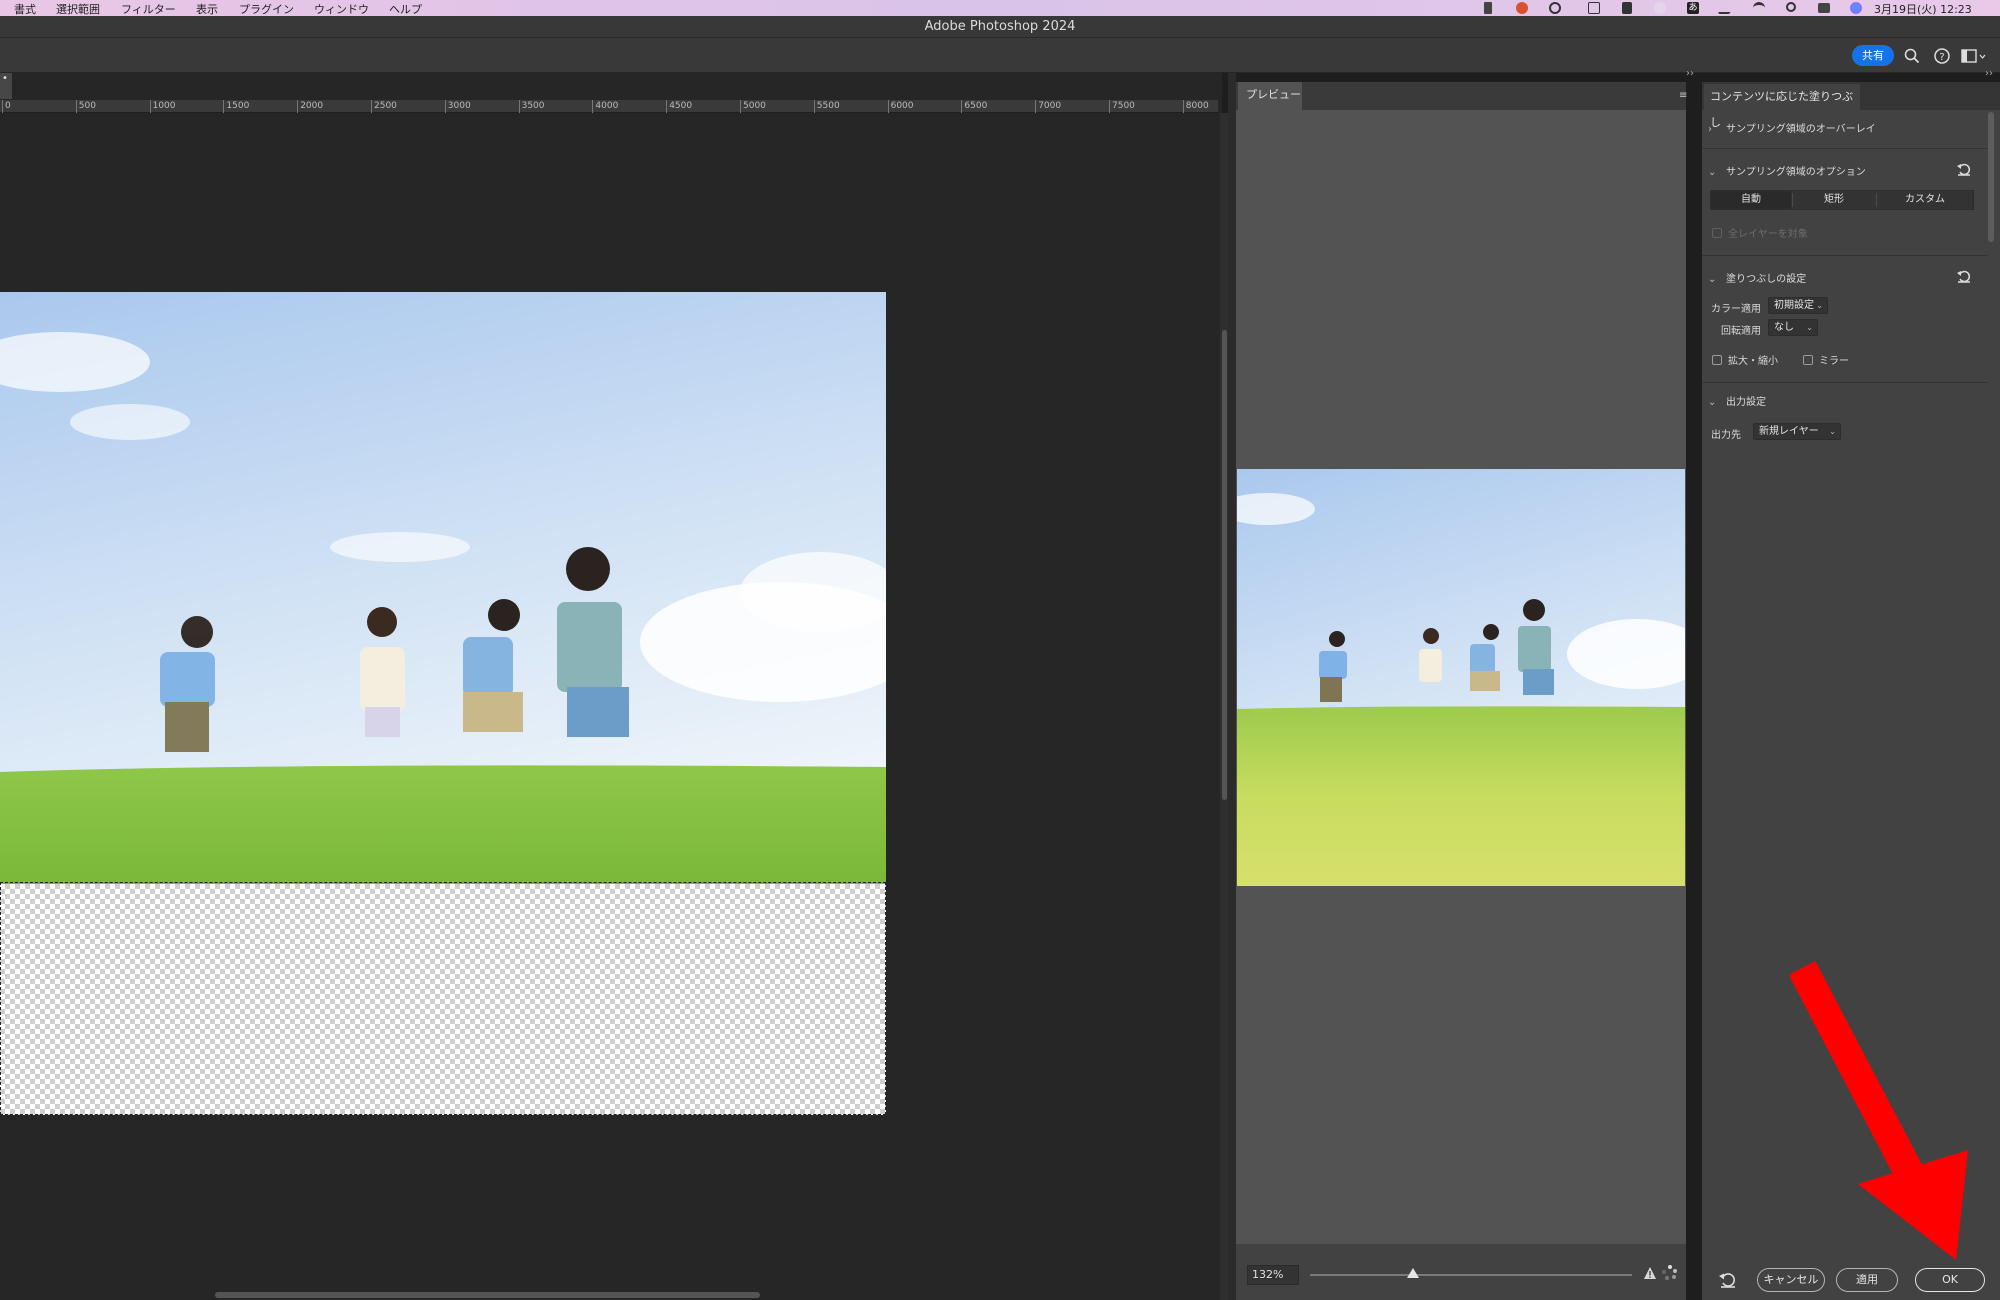  What do you see at coordinates (1555, 8) in the screenshot?
I see `creative-cloud-icon` at bounding box center [1555, 8].